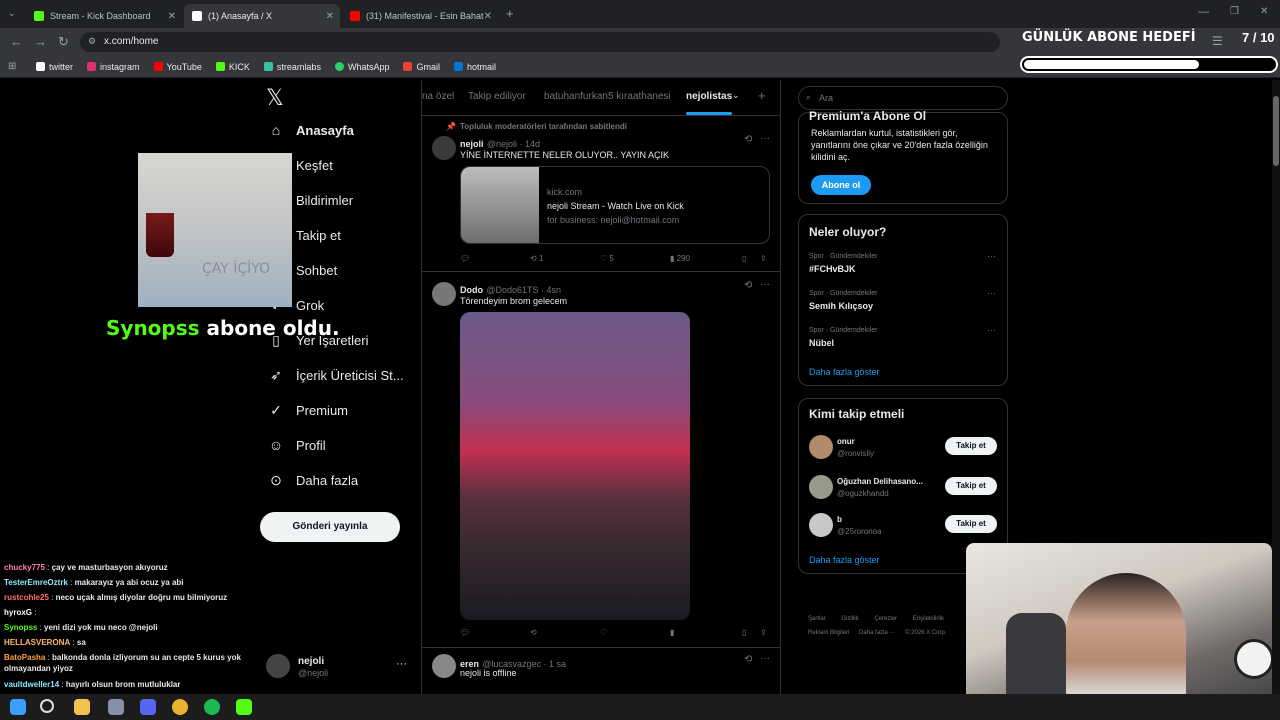 The image size is (1280, 720). Describe the element at coordinates (877, 633) in the screenshot. I see `footer-link: Daha fazla ···` at that location.